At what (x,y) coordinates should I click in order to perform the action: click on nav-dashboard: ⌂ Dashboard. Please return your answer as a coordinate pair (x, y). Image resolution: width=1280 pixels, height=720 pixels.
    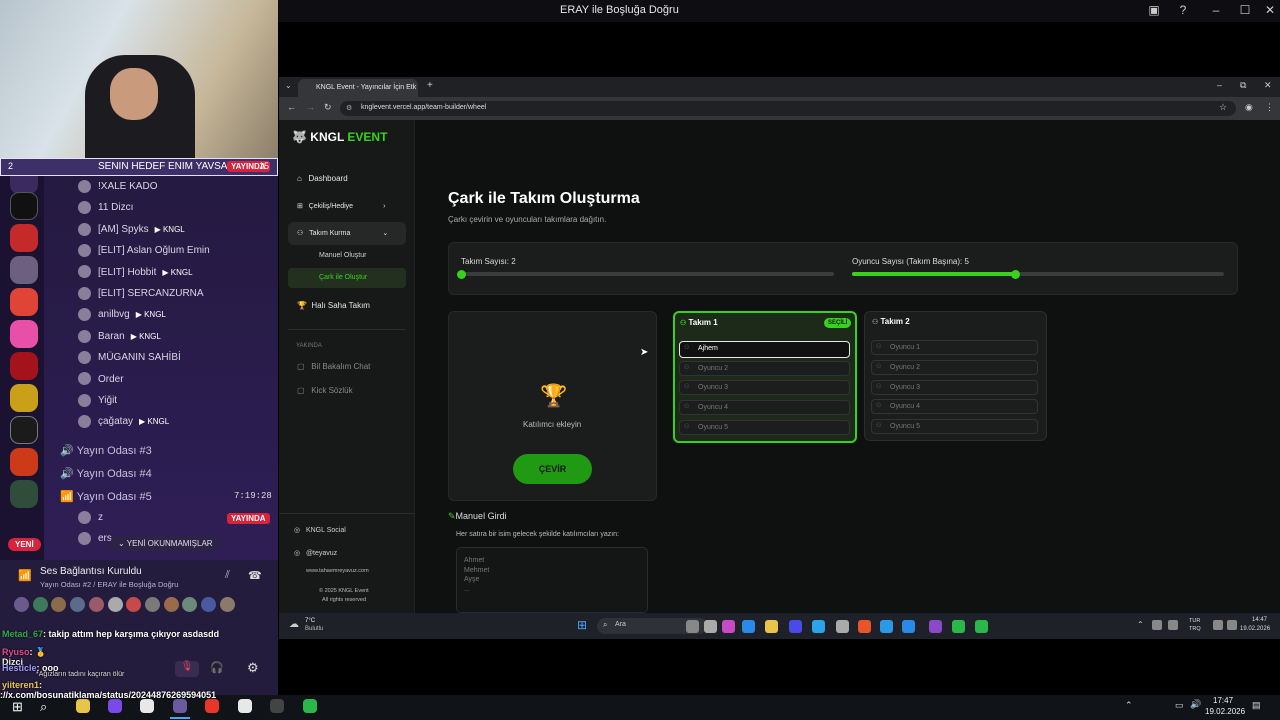
    Looking at the image, I should click on (322, 178).